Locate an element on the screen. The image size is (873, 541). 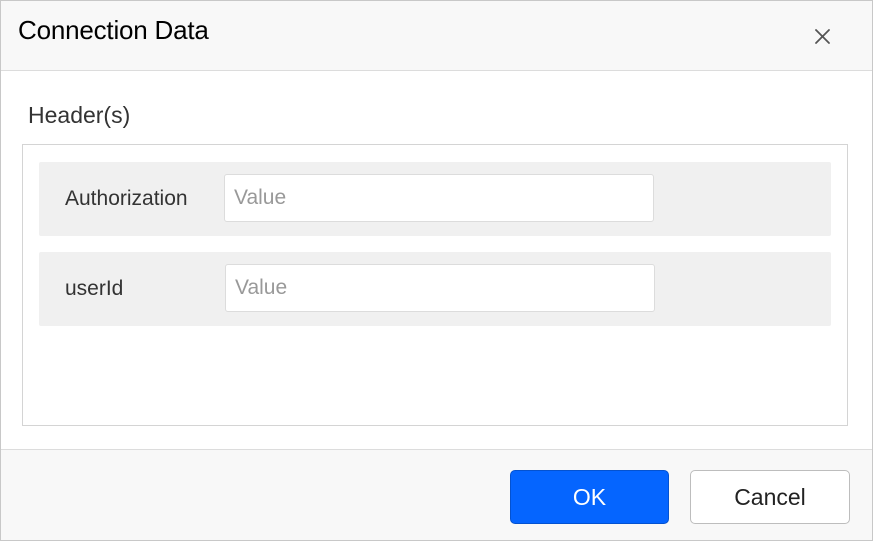
header-row-authorization: Authorization is located at coordinates (435, 199).